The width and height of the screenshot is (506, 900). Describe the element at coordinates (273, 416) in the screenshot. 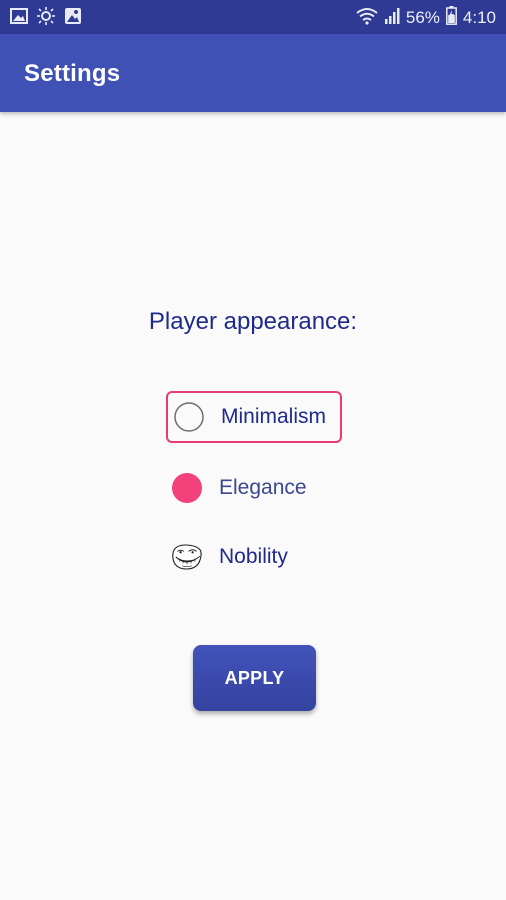

I see `option-label: Minimalism` at that location.